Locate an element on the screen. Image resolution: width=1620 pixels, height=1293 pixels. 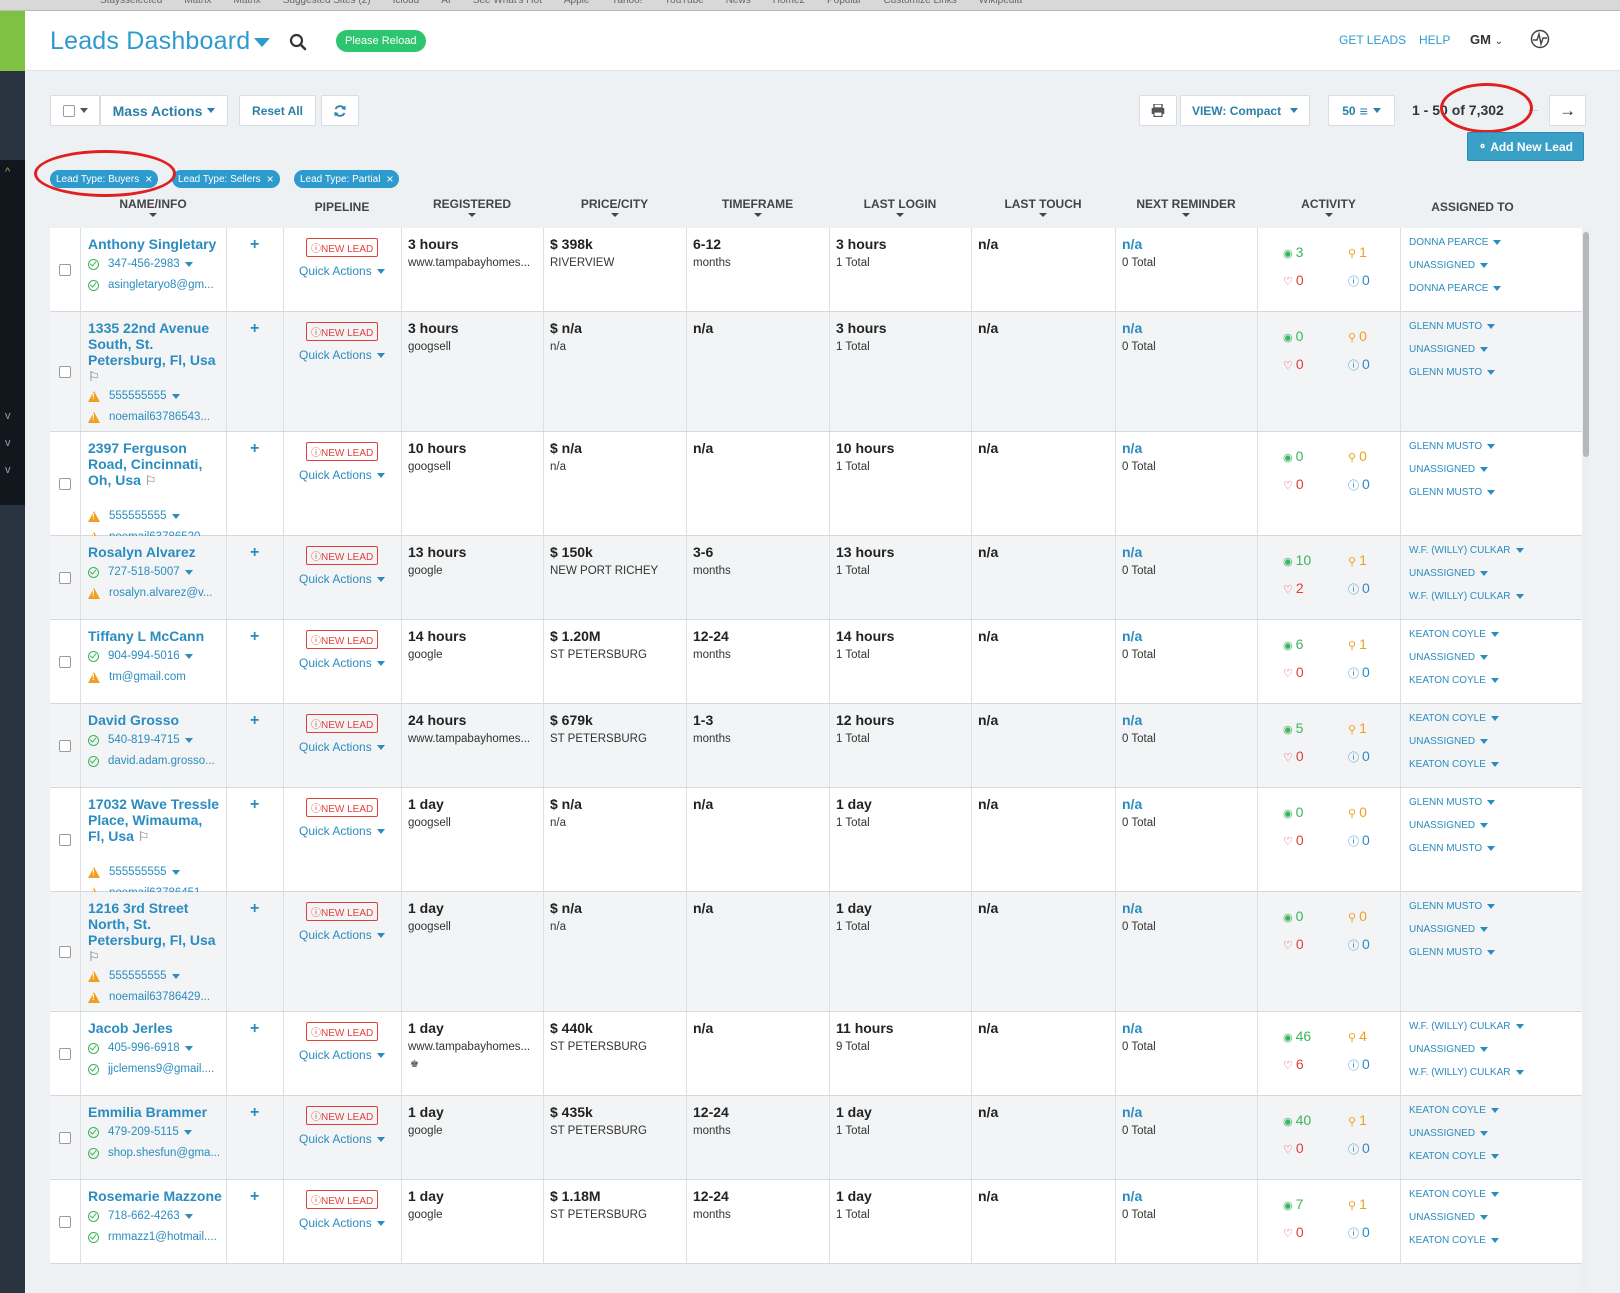
select-all-dropdown is located at coordinates (75, 110).